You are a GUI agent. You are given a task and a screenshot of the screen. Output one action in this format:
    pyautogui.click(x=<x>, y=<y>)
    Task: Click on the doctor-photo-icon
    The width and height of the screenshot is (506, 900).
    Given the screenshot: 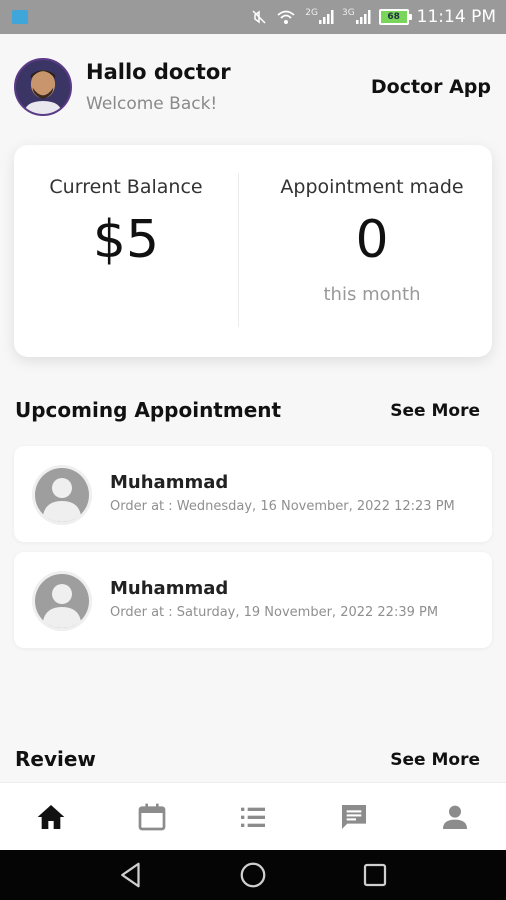 What is the action you would take?
    pyautogui.click(x=43, y=87)
    